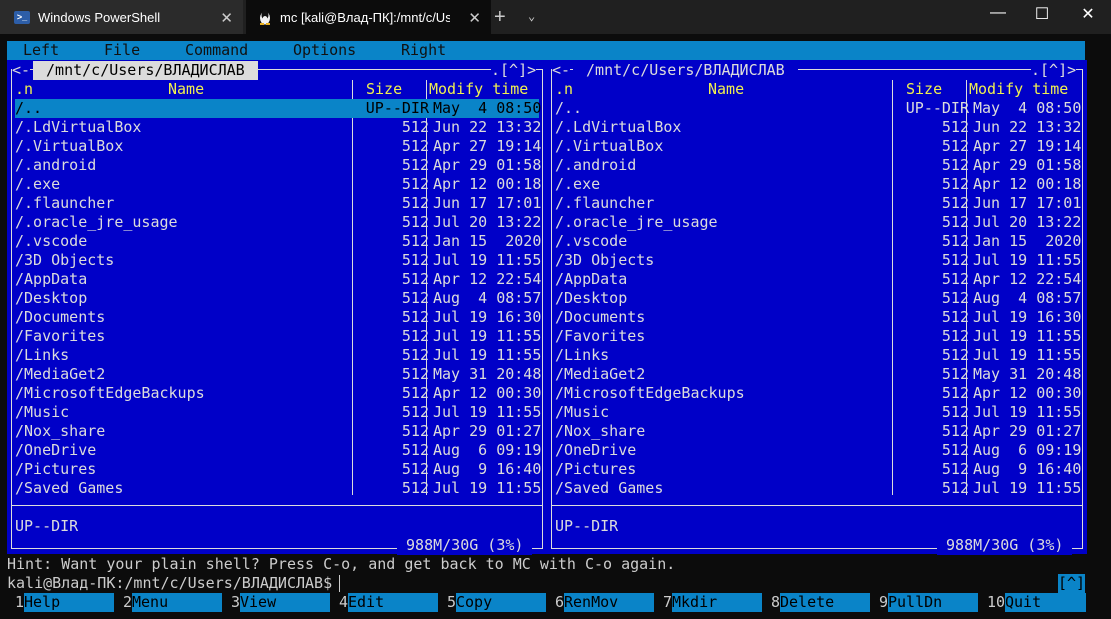 The height and width of the screenshot is (619, 1111). What do you see at coordinates (397, 108) in the screenshot?
I see `file-size: UP--DIR` at bounding box center [397, 108].